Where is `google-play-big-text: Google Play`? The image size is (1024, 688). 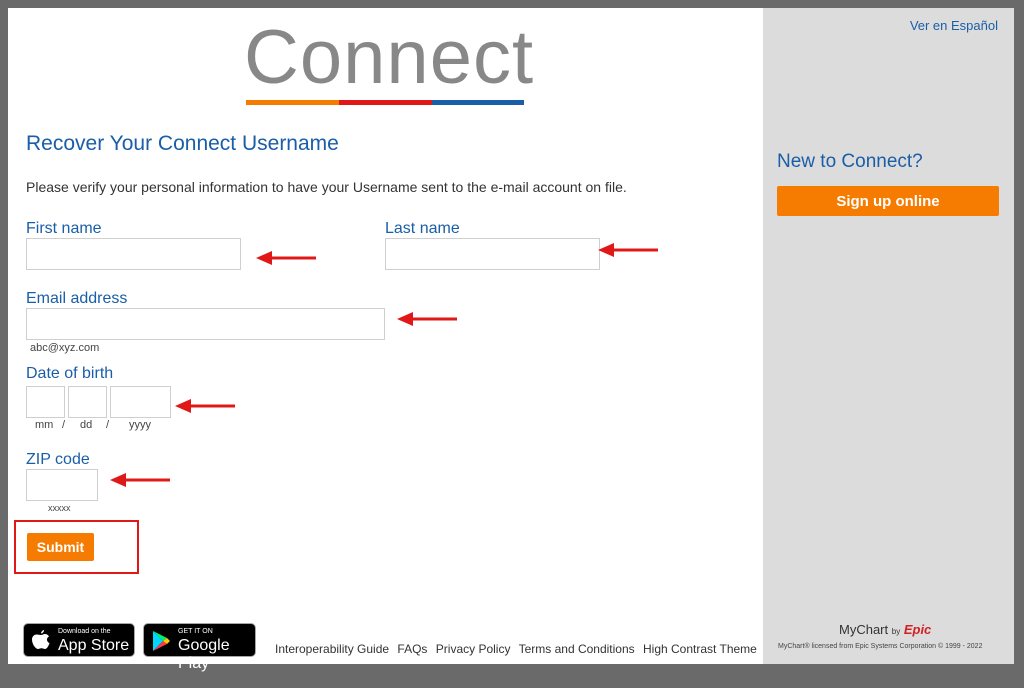
google-play-big-text: Google Play is located at coordinates (204, 654).